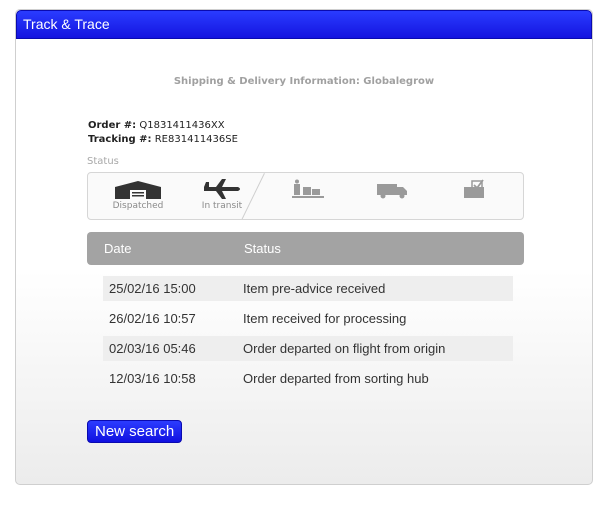 This screenshot has width=614, height=508. What do you see at coordinates (135, 431) in the screenshot?
I see `new-search-button: New search` at bounding box center [135, 431].